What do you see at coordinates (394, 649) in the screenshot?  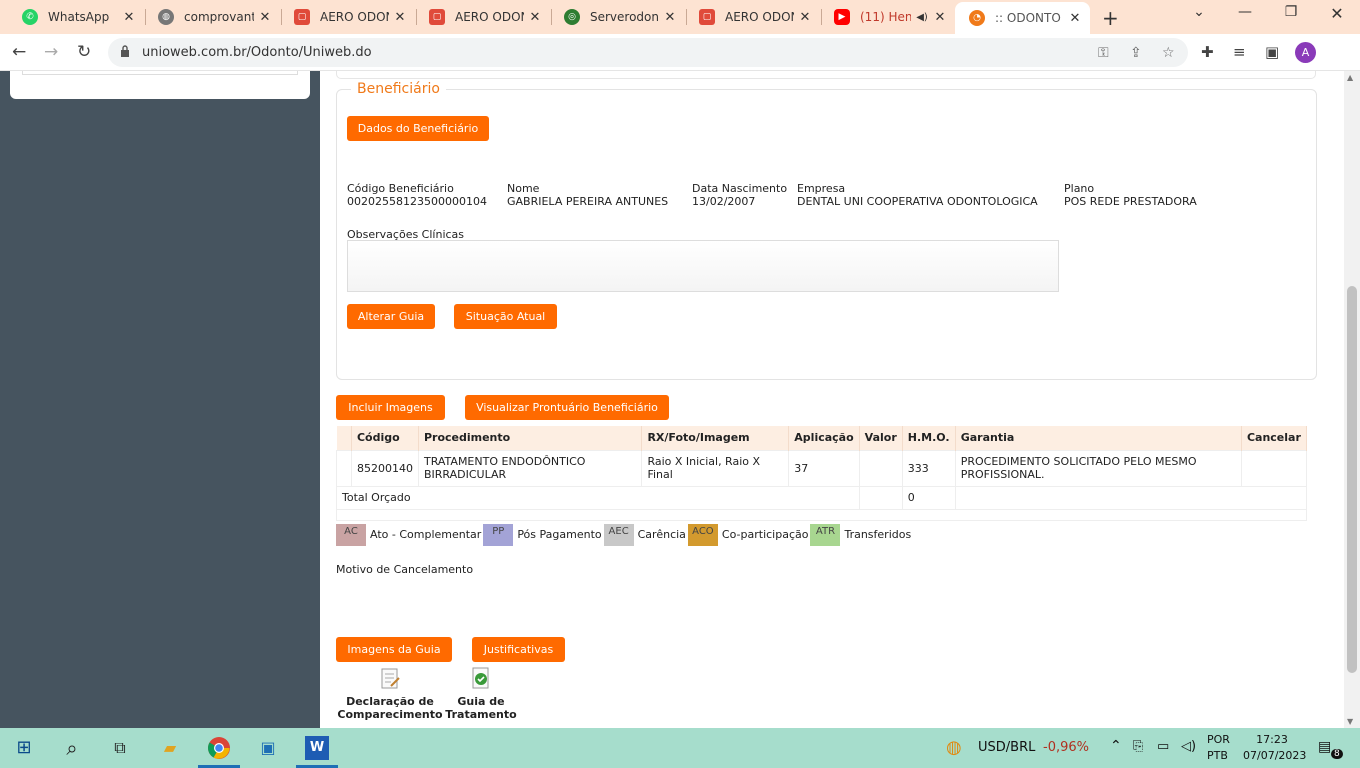 I see `imagens-guia-button: Imagens da Guia` at bounding box center [394, 649].